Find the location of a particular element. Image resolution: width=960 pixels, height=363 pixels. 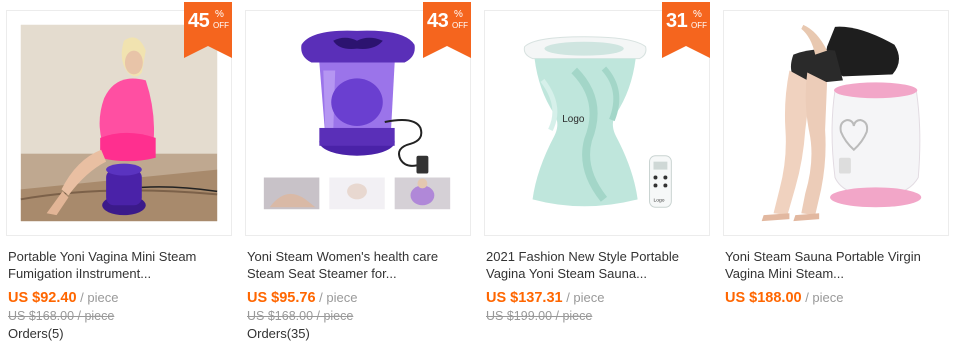

logo-text: Logo is located at coordinates (573, 119).